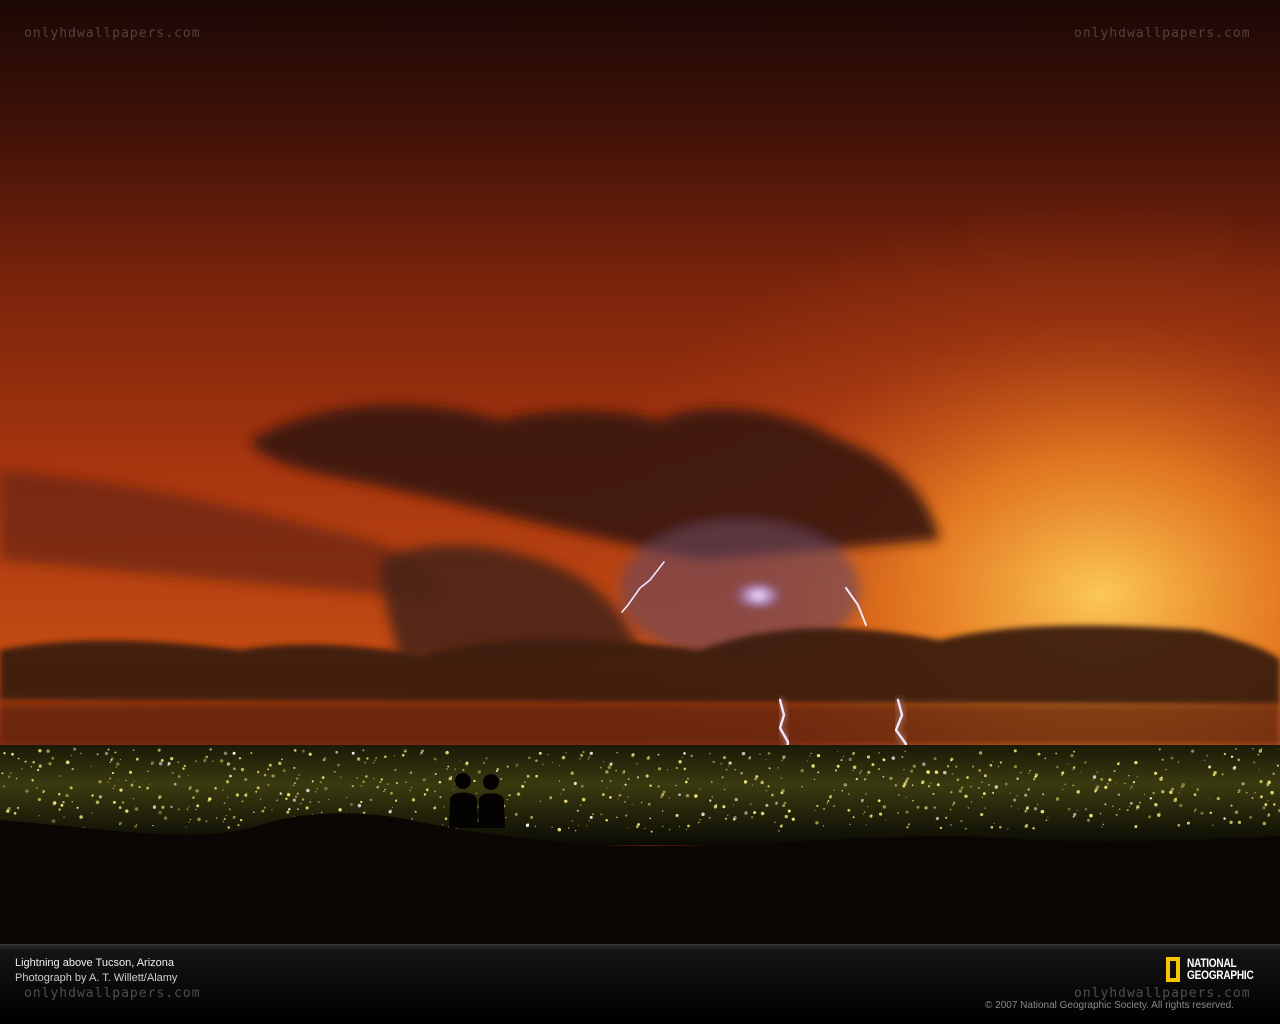 The width and height of the screenshot is (1280, 1024). Describe the element at coordinates (96, 978) in the screenshot. I see `photo-credit: Photograph by A. T. Willett/Alamy` at that location.